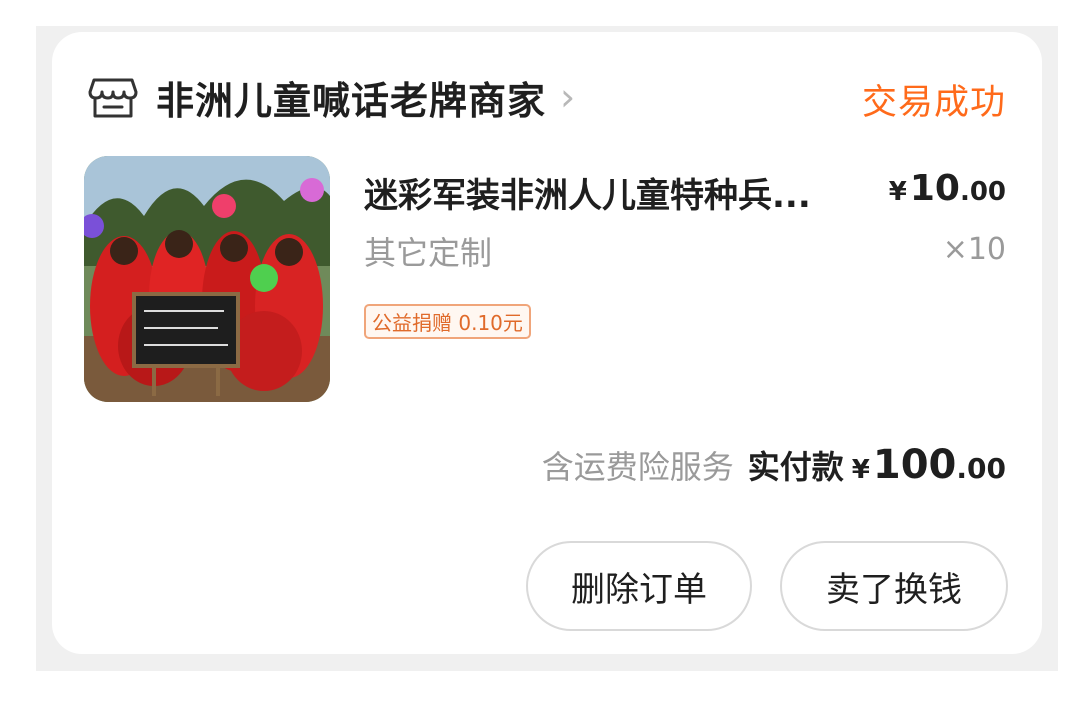 The image size is (1080, 719). What do you see at coordinates (897, 192) in the screenshot?
I see `price-symbol: ¥` at bounding box center [897, 192].